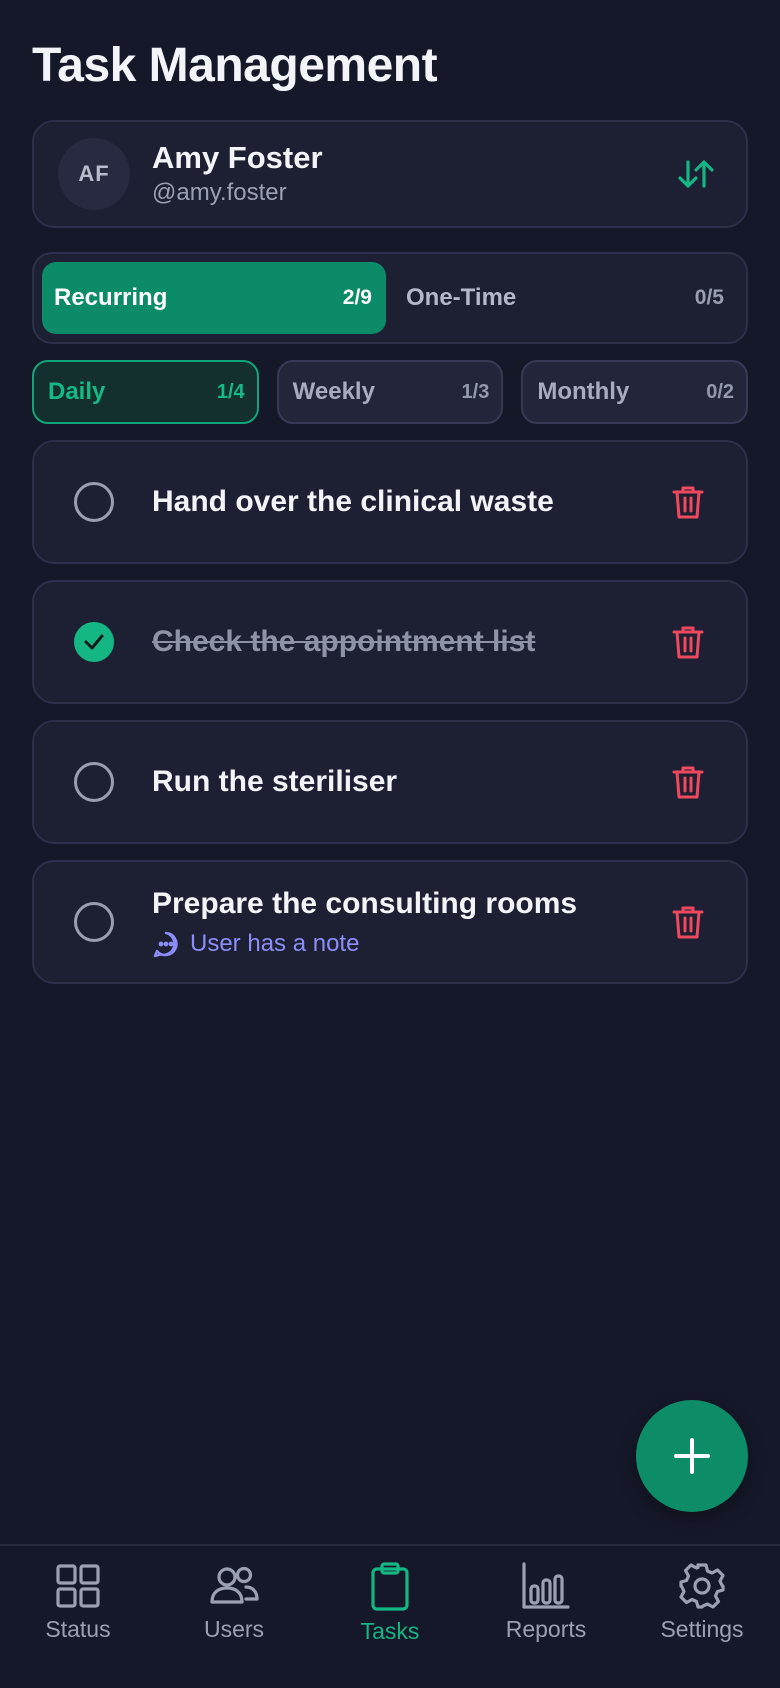 The width and height of the screenshot is (780, 1688). What do you see at coordinates (635, 392) in the screenshot?
I see `tab-monthly: Monthly 0/2` at bounding box center [635, 392].